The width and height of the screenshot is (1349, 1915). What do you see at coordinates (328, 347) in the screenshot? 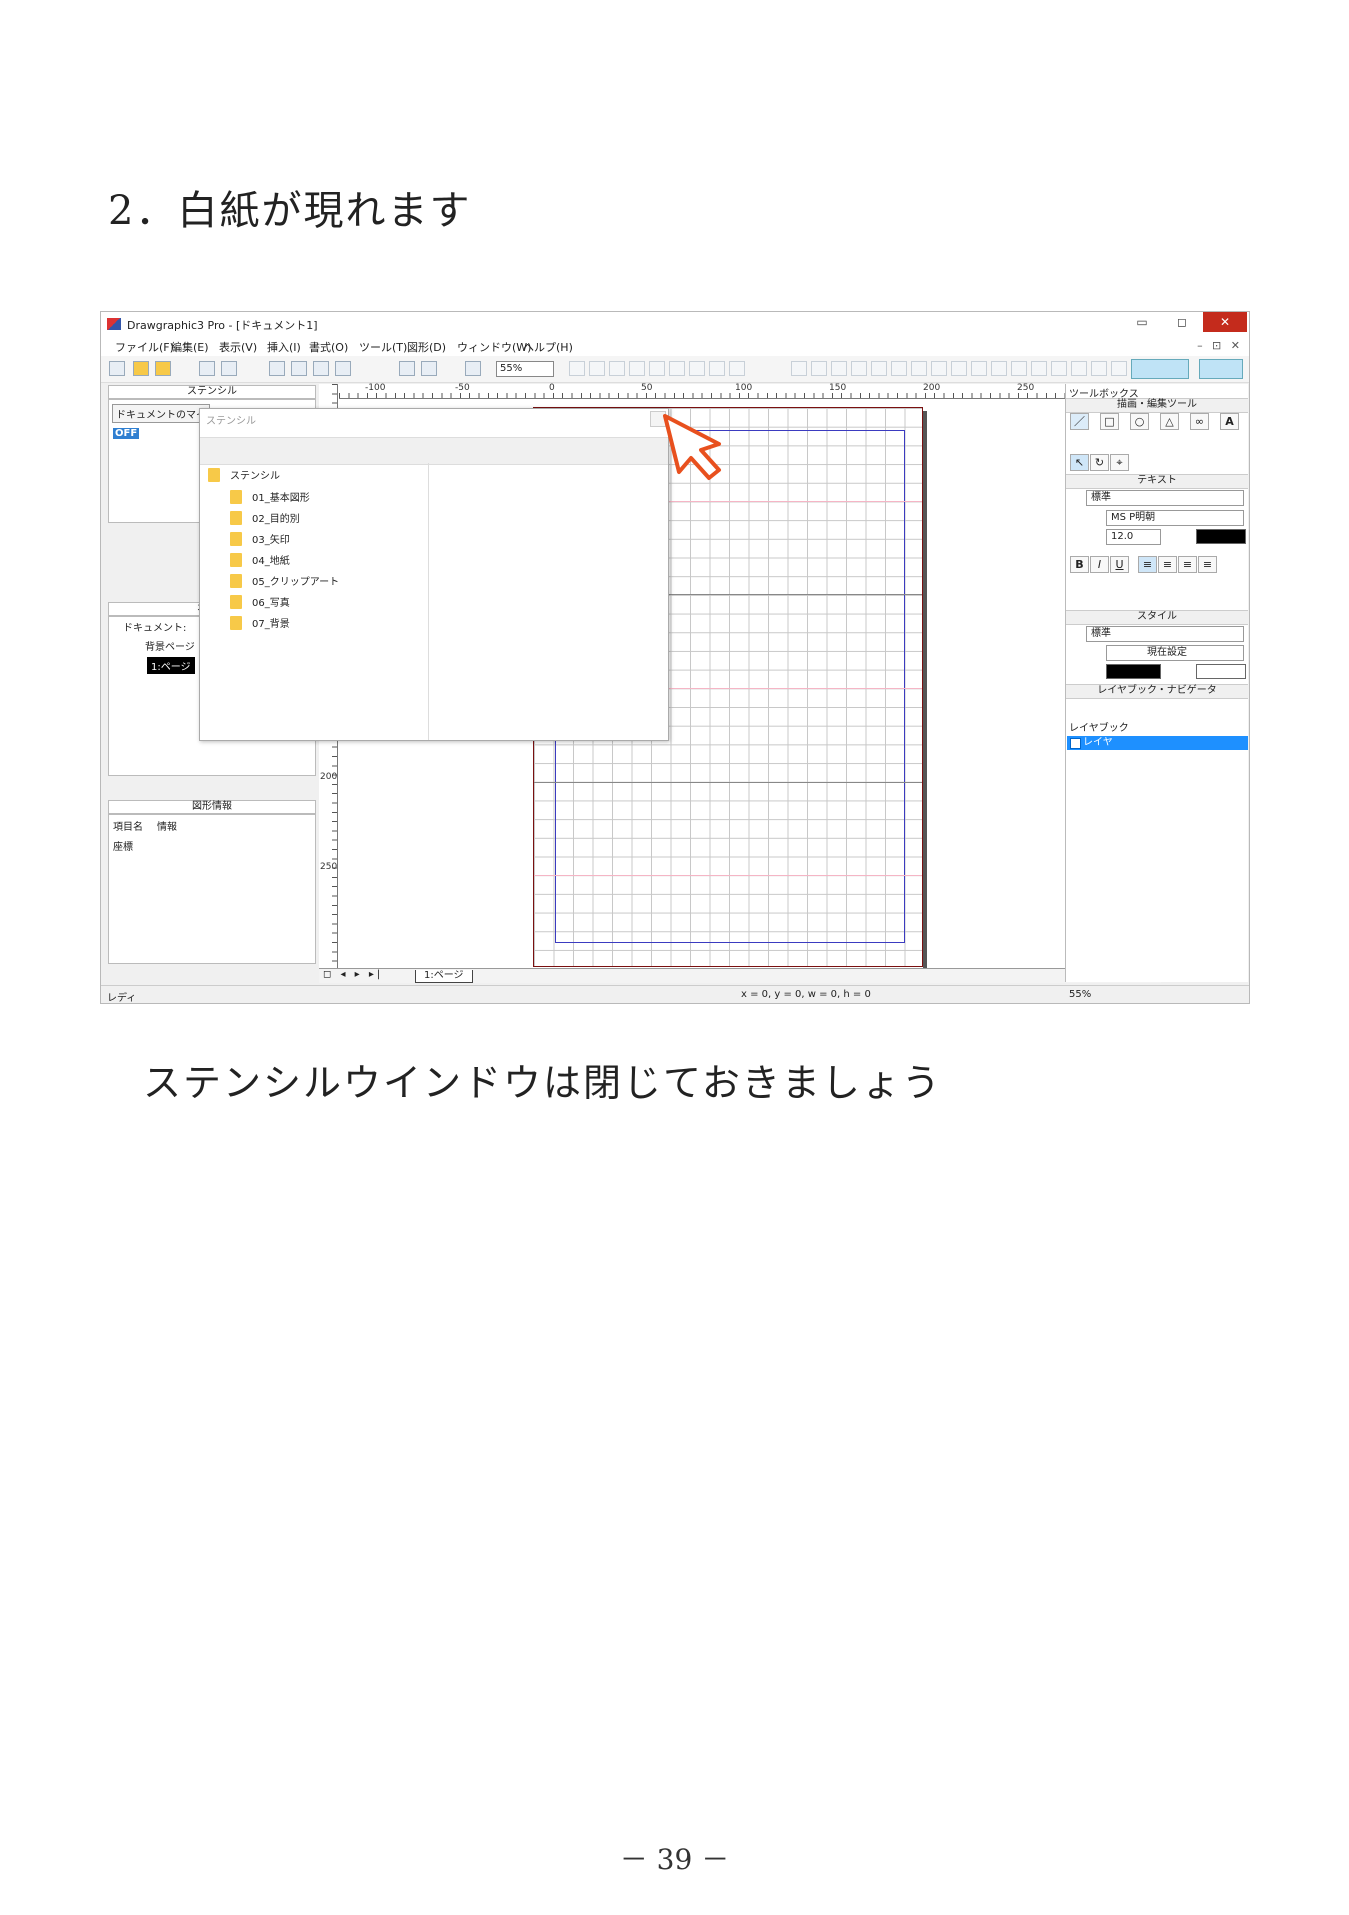
I see `menu-format: 書式(O)` at bounding box center [328, 347].